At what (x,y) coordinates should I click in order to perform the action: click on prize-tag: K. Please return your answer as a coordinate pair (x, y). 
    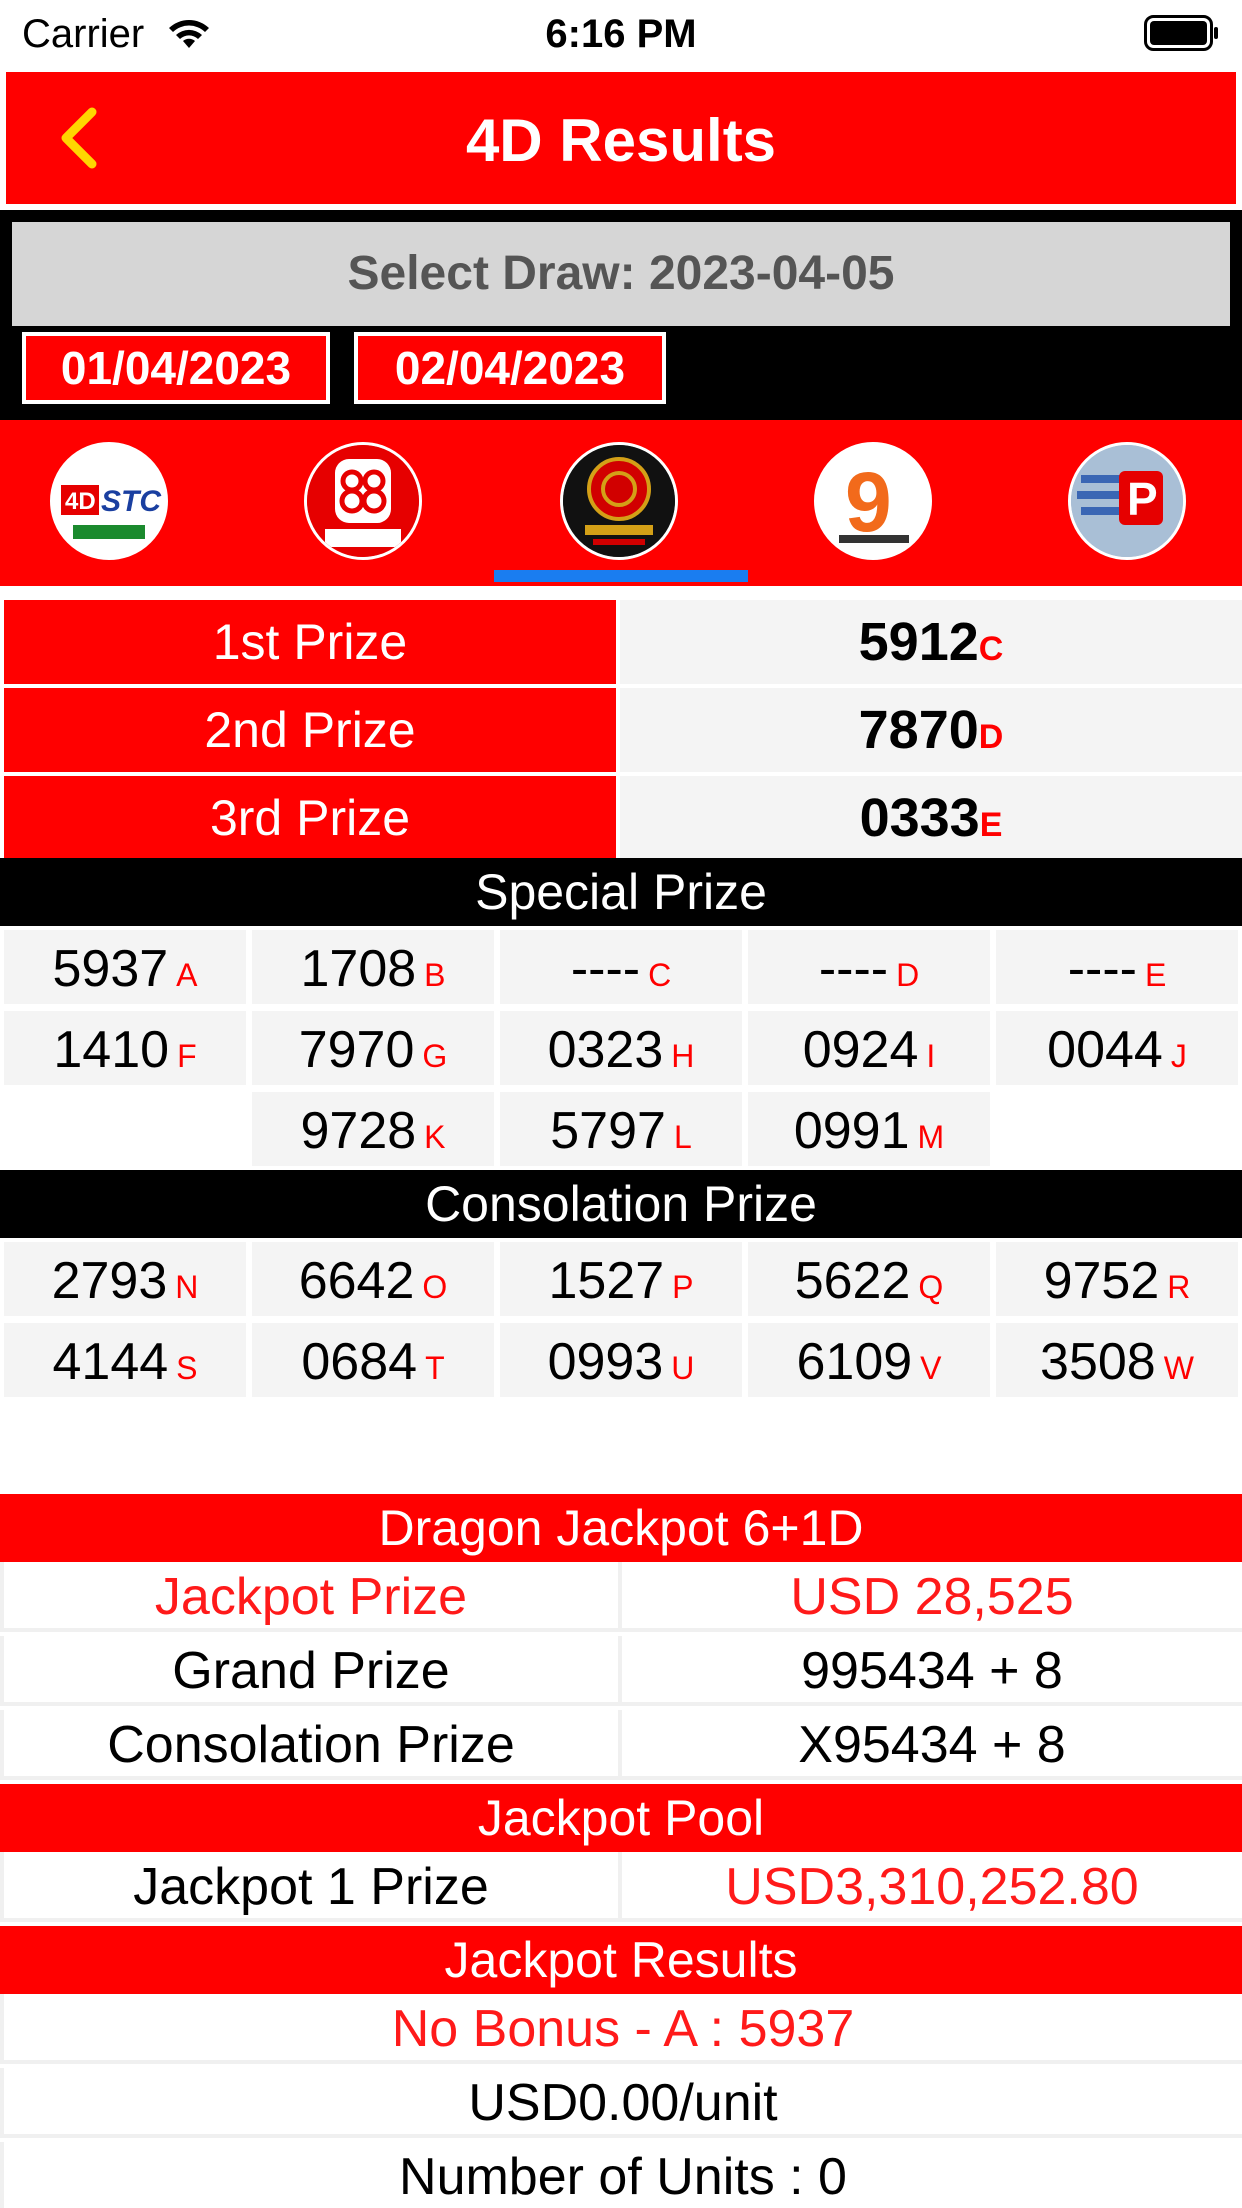
    Looking at the image, I should click on (435, 1137).